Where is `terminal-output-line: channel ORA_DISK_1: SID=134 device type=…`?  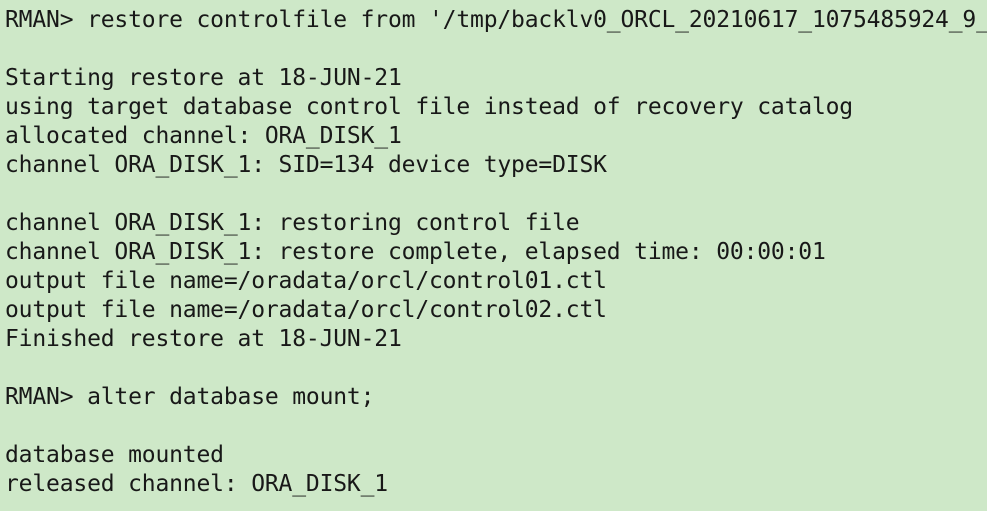 terminal-output-line: channel ORA_DISK_1: SID=134 device type=… is located at coordinates (306, 165).